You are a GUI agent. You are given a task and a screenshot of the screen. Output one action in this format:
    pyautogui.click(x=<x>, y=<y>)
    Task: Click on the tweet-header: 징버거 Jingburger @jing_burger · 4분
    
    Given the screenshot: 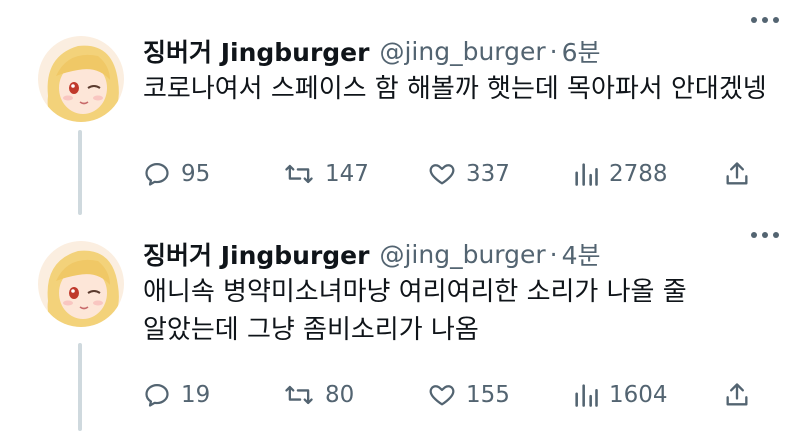 What is the action you would take?
    pyautogui.click(x=461, y=254)
    